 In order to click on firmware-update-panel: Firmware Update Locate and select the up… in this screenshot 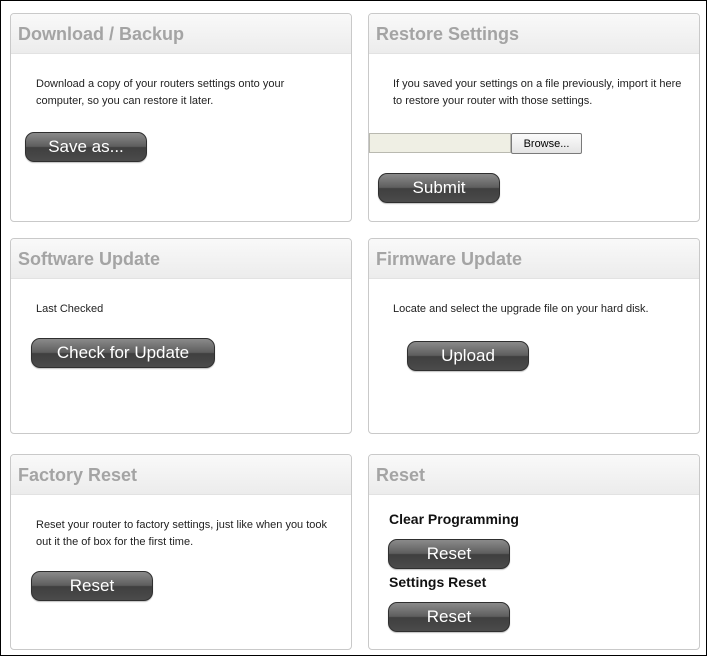, I will do `click(534, 336)`.